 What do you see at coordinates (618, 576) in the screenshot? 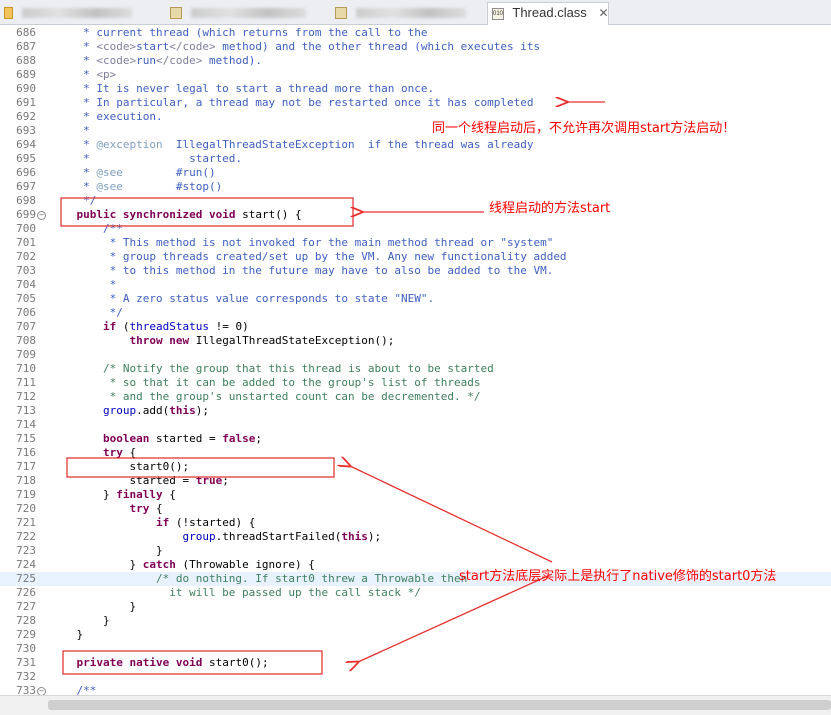
I see `annotation-note-native-start0: start方法底层实际上是执行了native修饰的start0方法` at bounding box center [618, 576].